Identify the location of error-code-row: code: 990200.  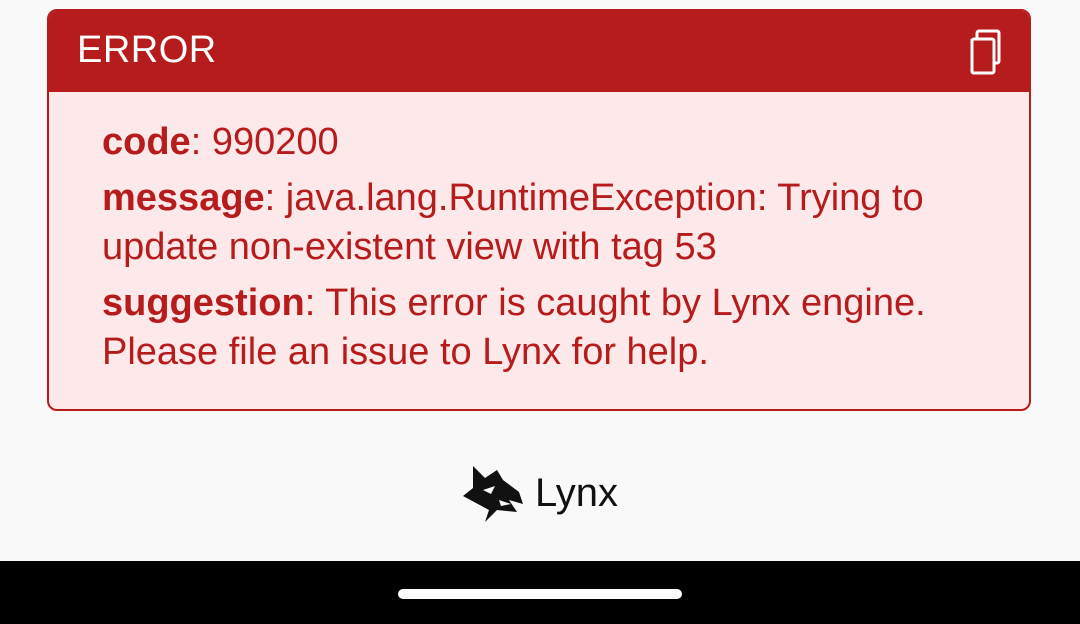
(557, 142).